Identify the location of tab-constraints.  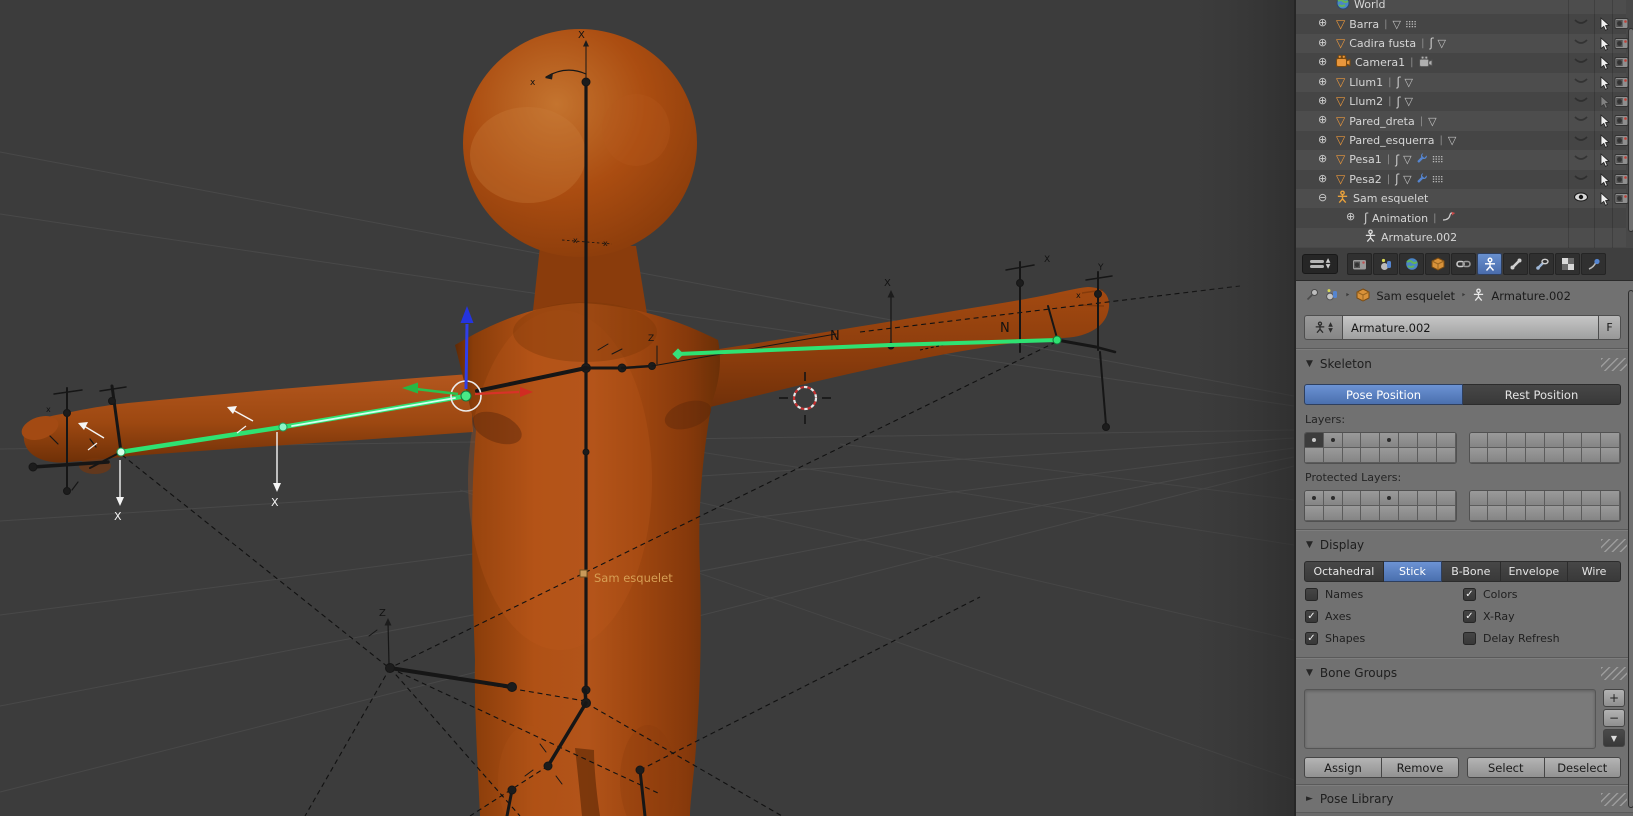
(1463, 264).